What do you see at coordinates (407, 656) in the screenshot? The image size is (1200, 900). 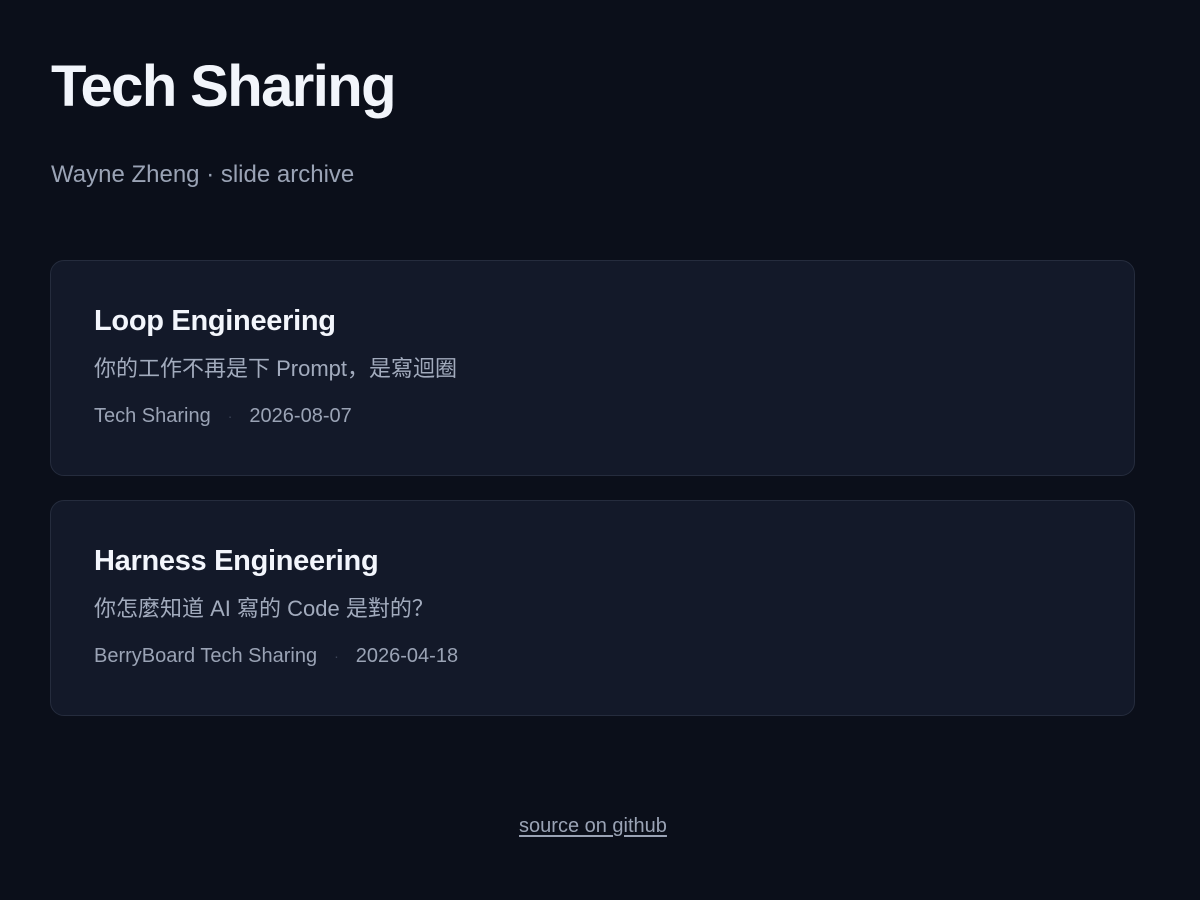 I see `slide-date: 2026-04-18` at bounding box center [407, 656].